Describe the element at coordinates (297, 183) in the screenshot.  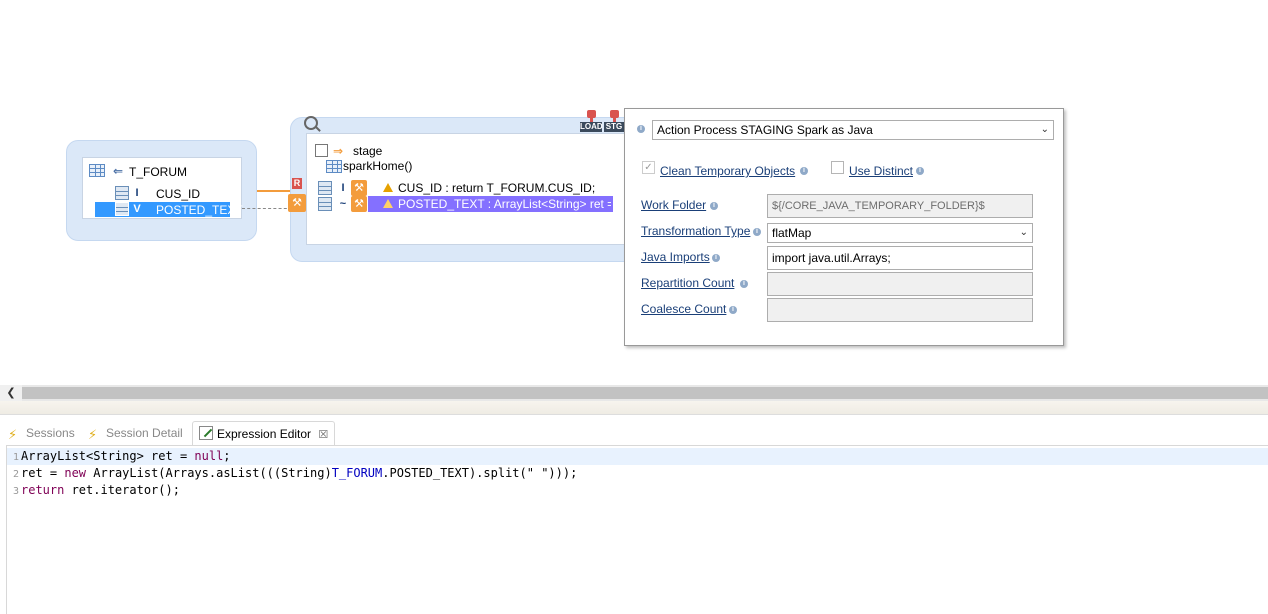
I see `marker-badge: R` at that location.